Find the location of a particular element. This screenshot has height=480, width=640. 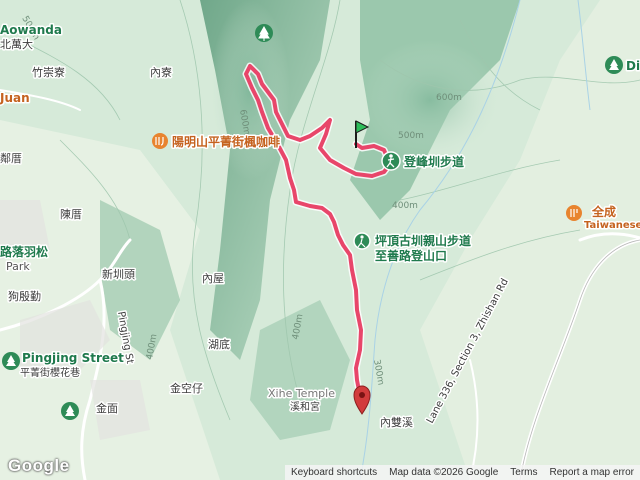

trail-top-label: 登峰圳步道 is located at coordinates (433, 161).